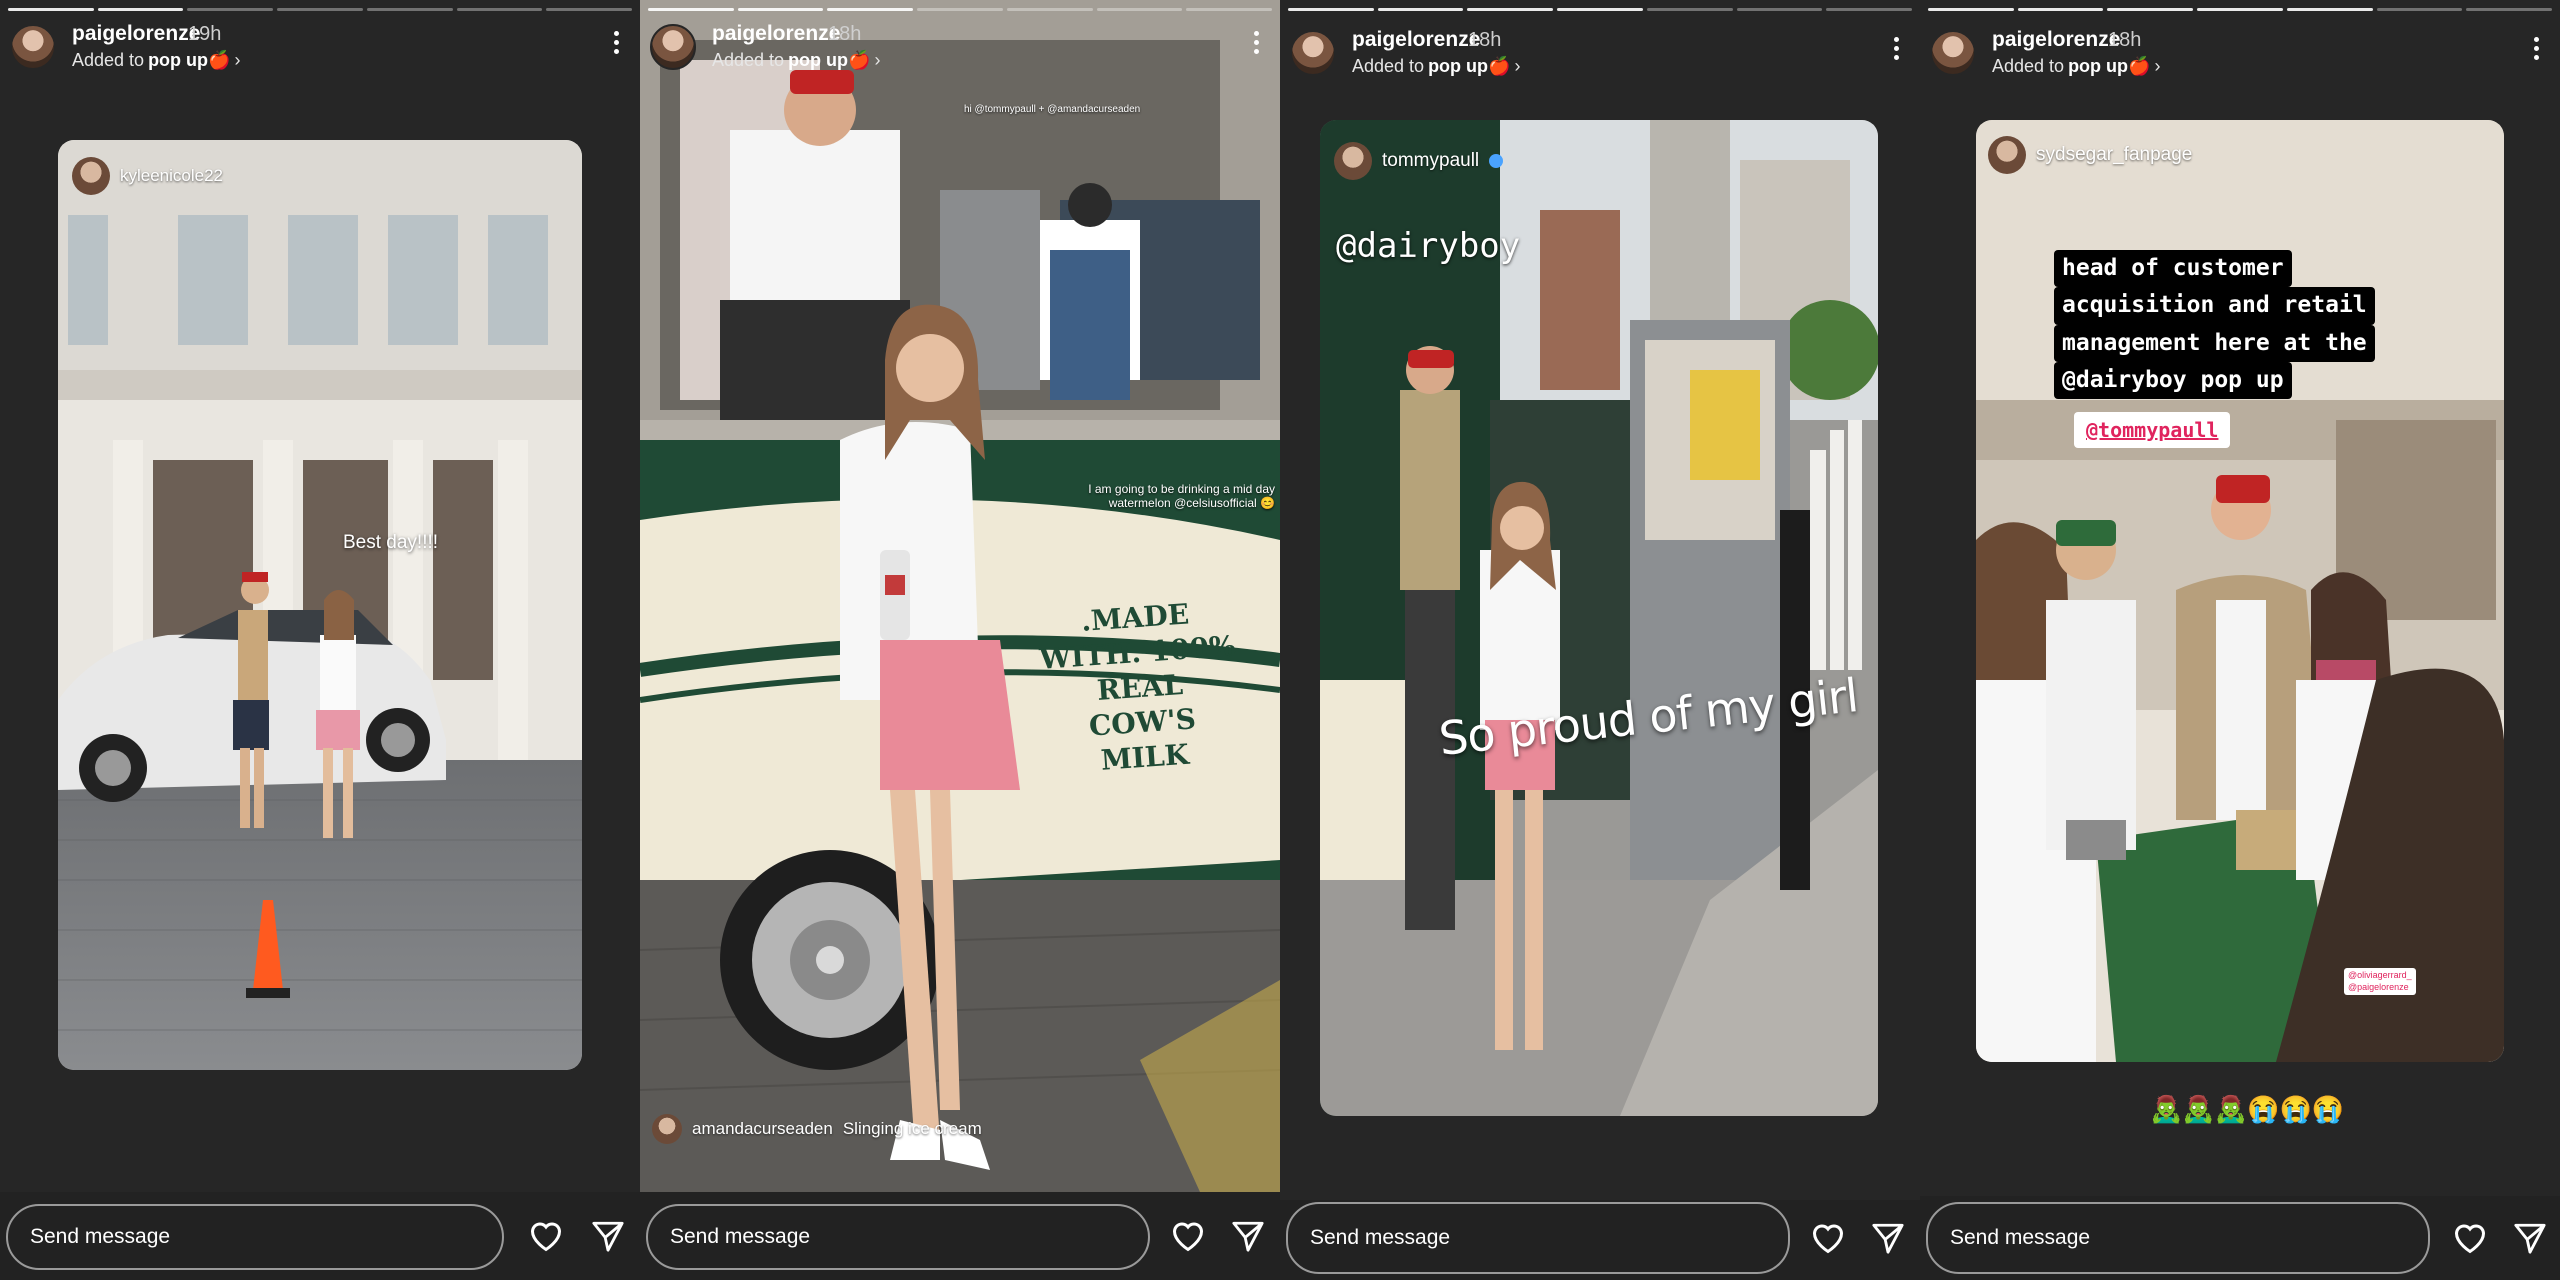 The height and width of the screenshot is (1280, 2560). Describe the element at coordinates (2380, 976) in the screenshot. I see `small-mention: @oliviagerrard_` at that location.